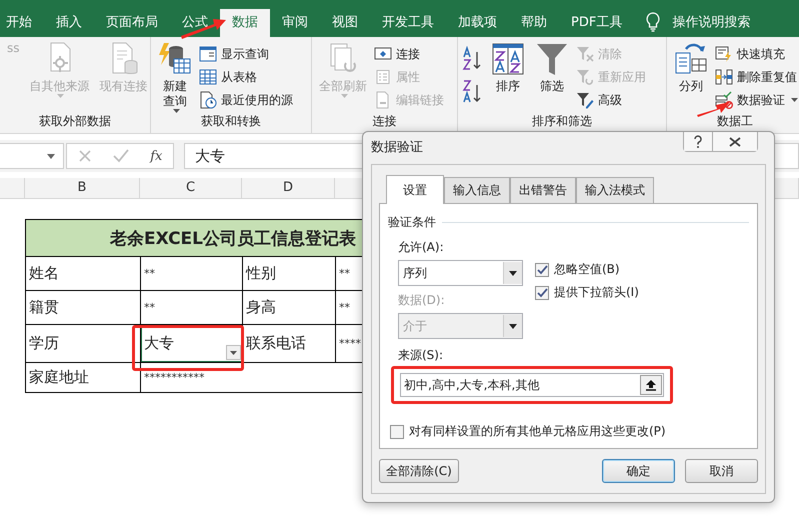 The image size is (799, 516). Describe the element at coordinates (174, 377) in the screenshot. I see `cell-text: ***********` at that location.